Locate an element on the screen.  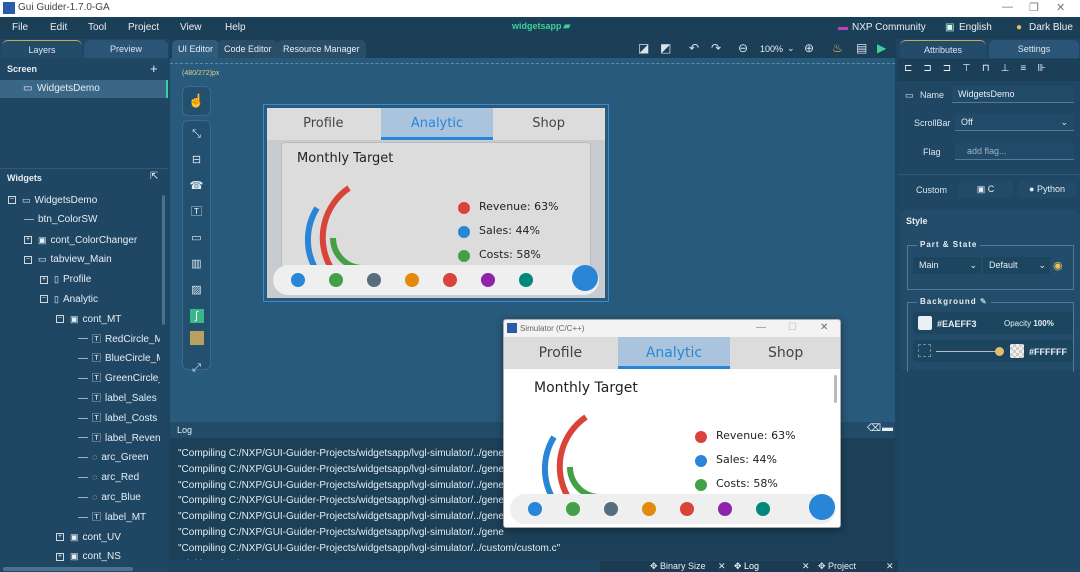
image-widget-icon: ▨ is located at coordinates (196, 290).